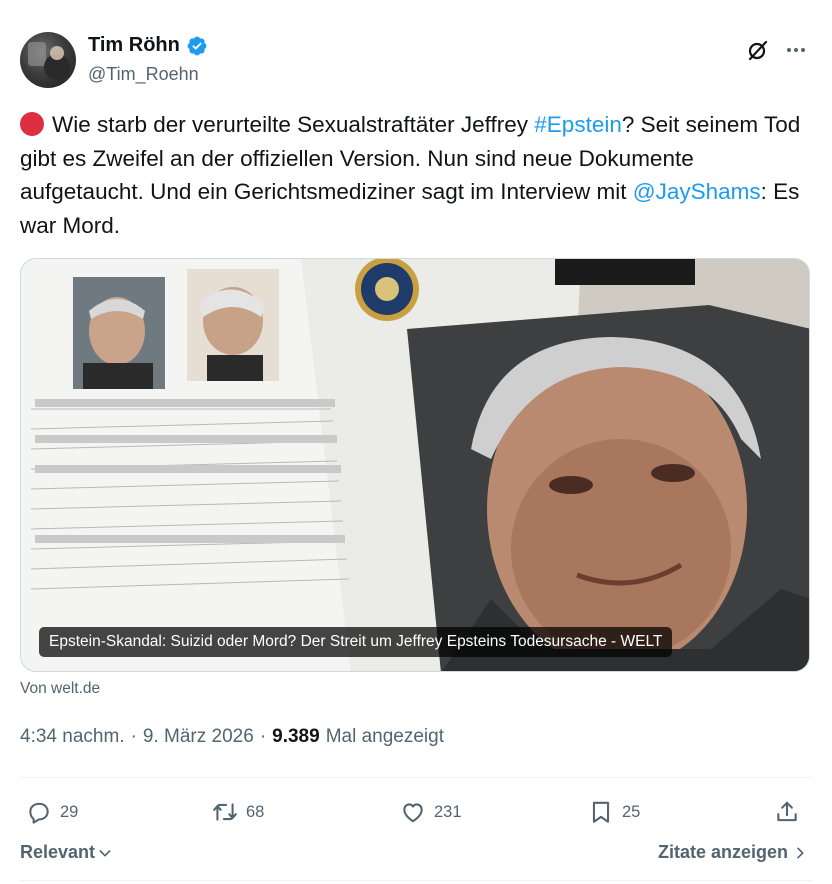 Image resolution: width=832 pixels, height=884 pixels. What do you see at coordinates (225, 812) in the screenshot?
I see `repost-icon` at bounding box center [225, 812].